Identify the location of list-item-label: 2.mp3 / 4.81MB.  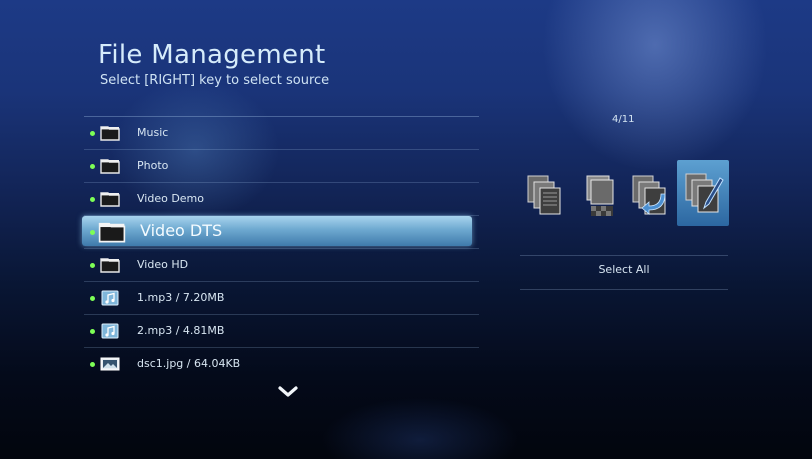
(181, 330).